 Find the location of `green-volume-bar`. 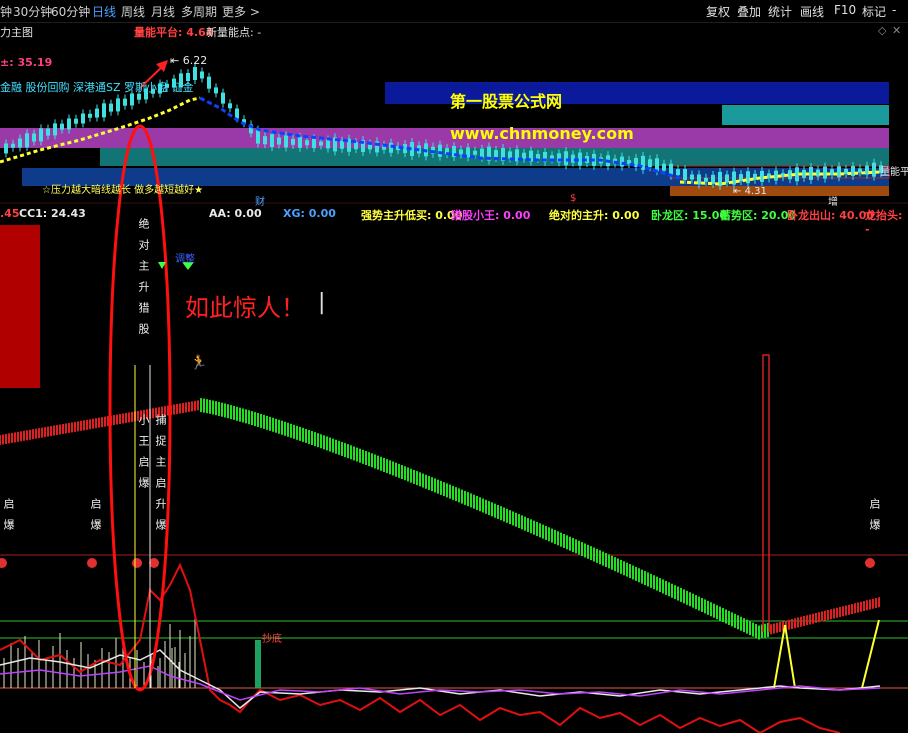

green-volume-bar is located at coordinates (258, 664).